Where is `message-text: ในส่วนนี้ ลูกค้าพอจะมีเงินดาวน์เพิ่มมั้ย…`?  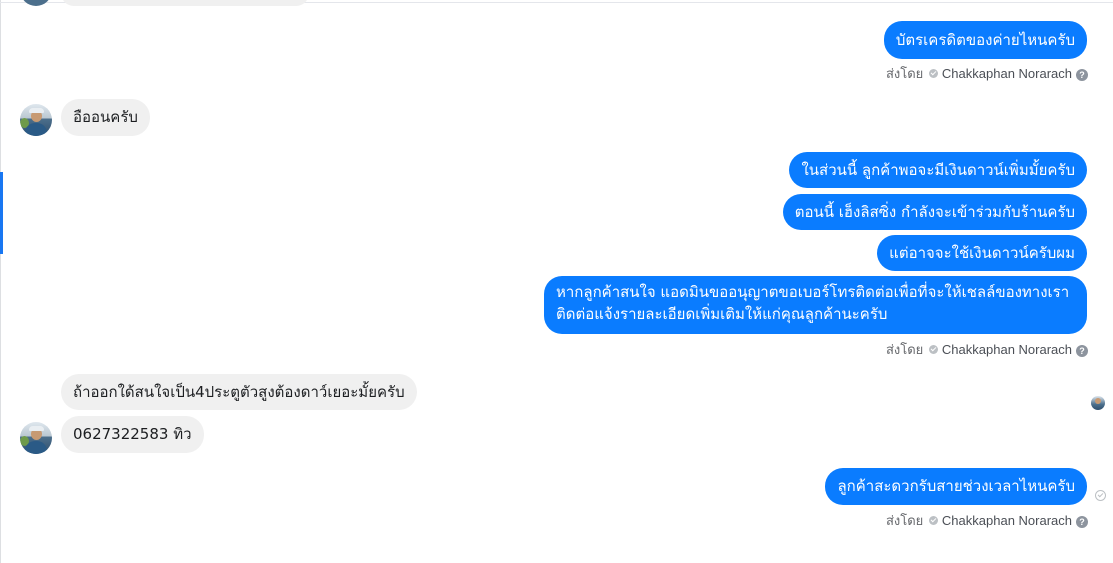 message-text: ในส่วนนี้ ลูกค้าพอจะมีเงินดาวน์เพิ่มมั้ย… is located at coordinates (938, 170).